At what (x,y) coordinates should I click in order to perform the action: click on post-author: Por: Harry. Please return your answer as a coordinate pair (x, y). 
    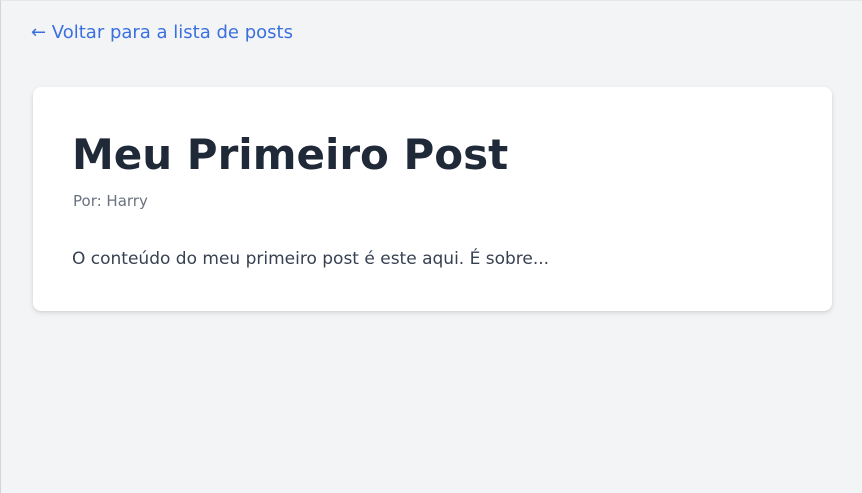
    Looking at the image, I should click on (110, 201).